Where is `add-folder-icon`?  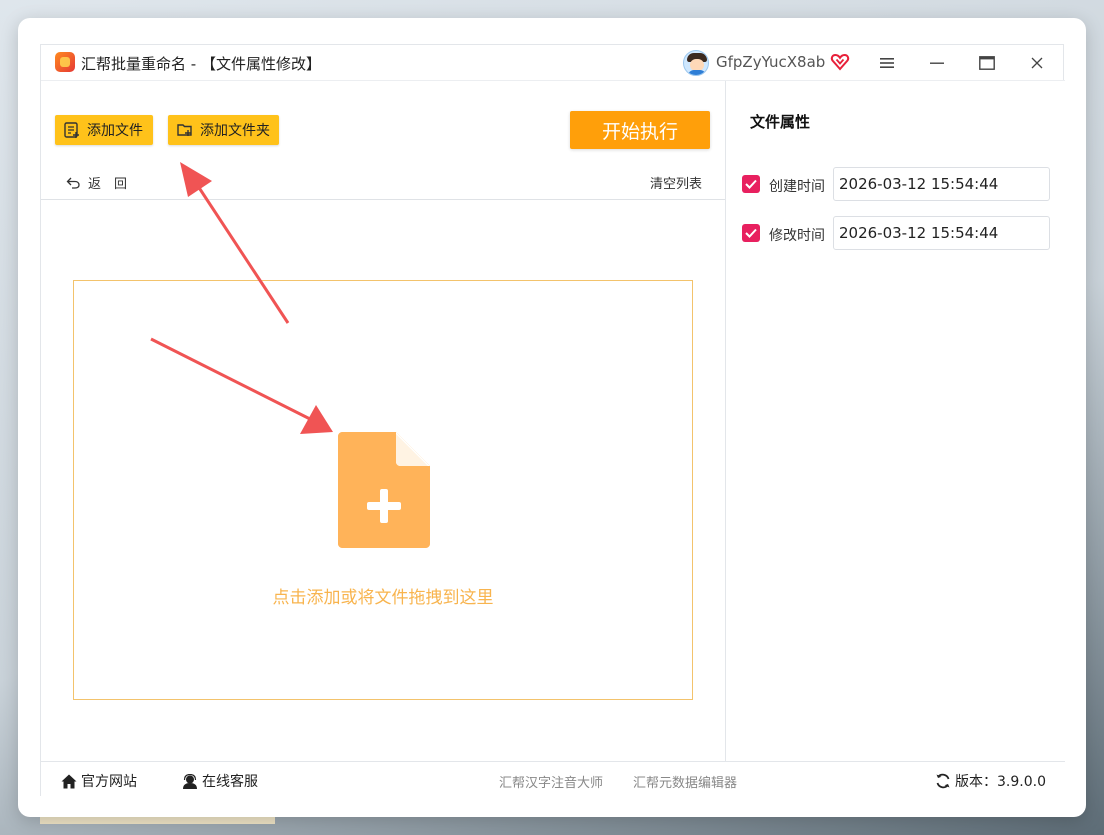
add-folder-icon is located at coordinates (184, 130).